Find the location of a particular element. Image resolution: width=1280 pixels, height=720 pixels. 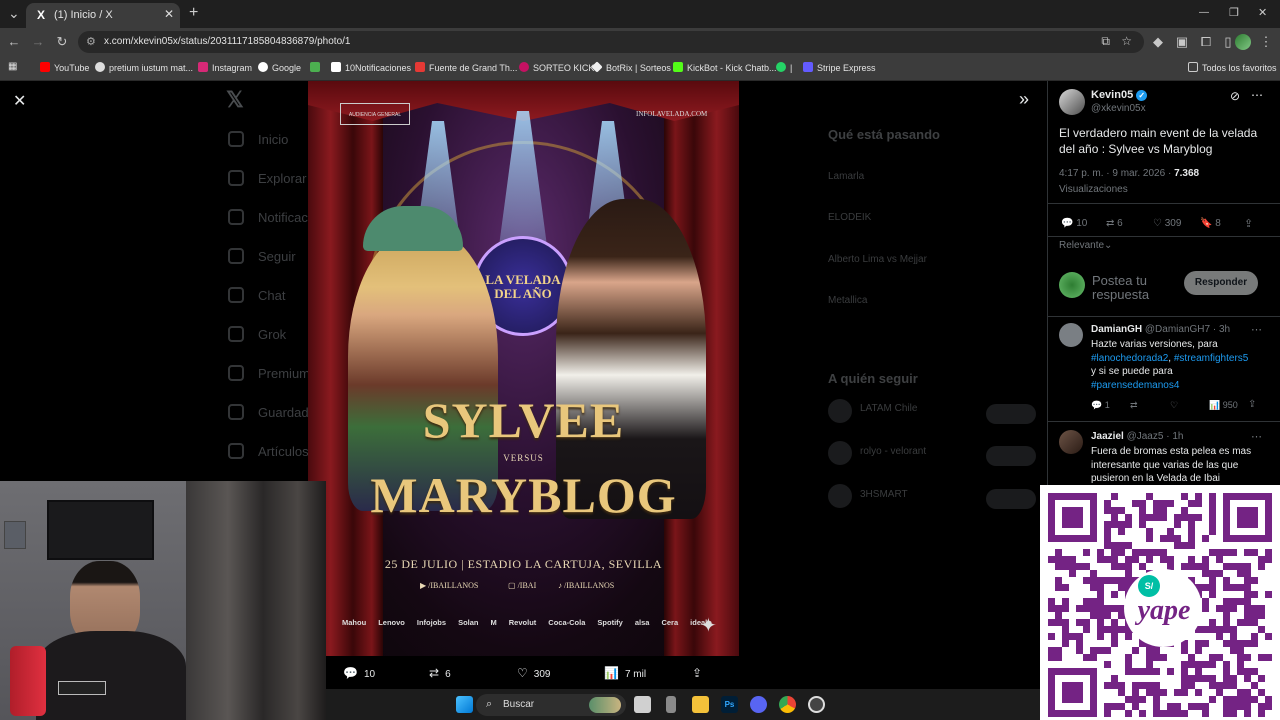

like-stat: ♡ 309 is located at coordinates (1167, 223).